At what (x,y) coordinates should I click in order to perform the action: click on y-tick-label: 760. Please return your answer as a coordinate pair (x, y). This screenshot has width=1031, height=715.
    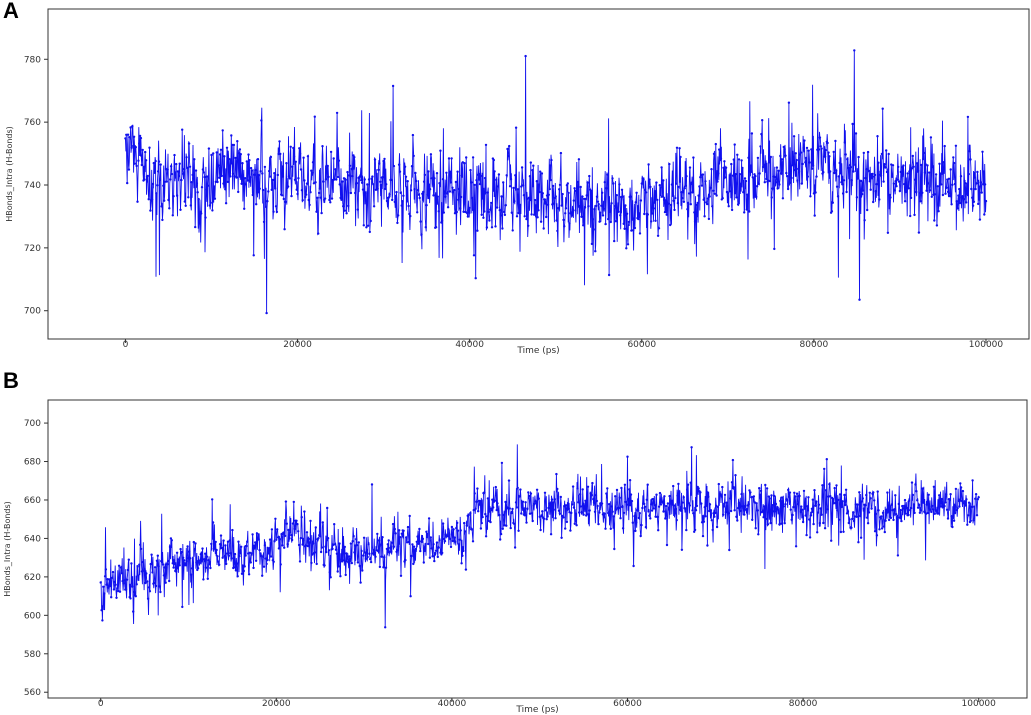
    Looking at the image, I should click on (32, 123).